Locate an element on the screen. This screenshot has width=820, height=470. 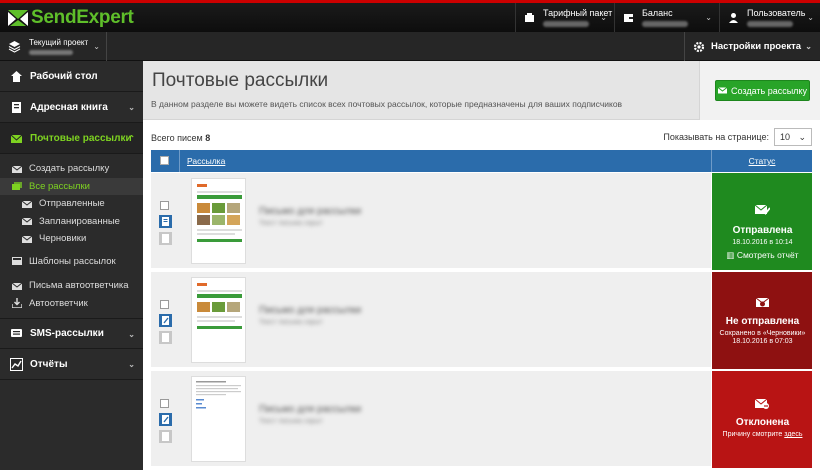
user-dropdown: Пользователь ⌄ is located at coordinates (769, 17).